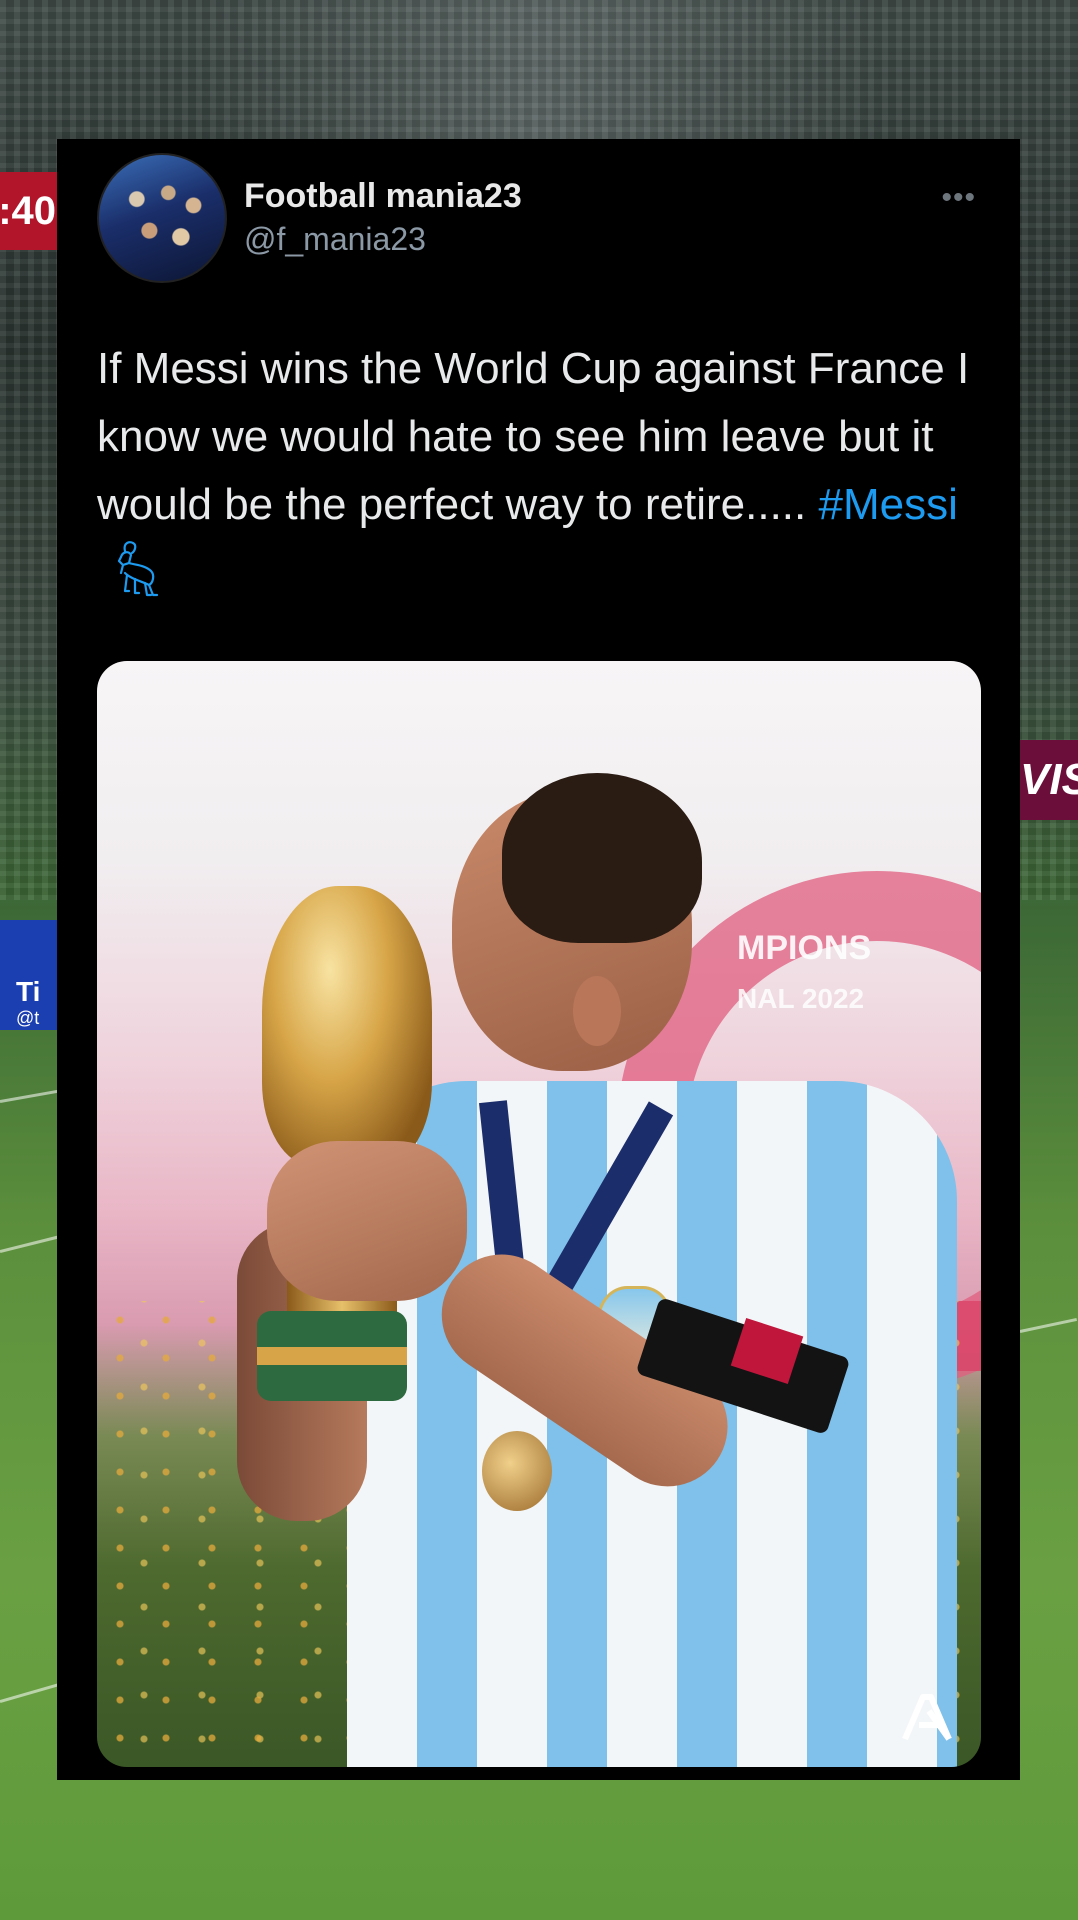 The width and height of the screenshot is (1078, 1920). What do you see at coordinates (597, 1011) in the screenshot?
I see `player-ear` at bounding box center [597, 1011].